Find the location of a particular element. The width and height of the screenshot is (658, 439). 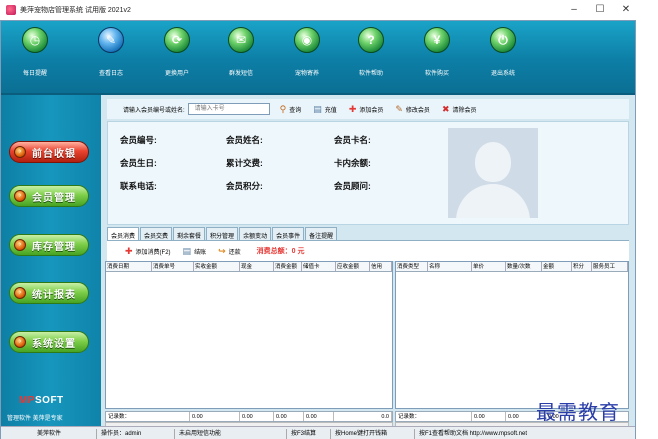

power-icon: ⏻ is located at coordinates (503, 40).